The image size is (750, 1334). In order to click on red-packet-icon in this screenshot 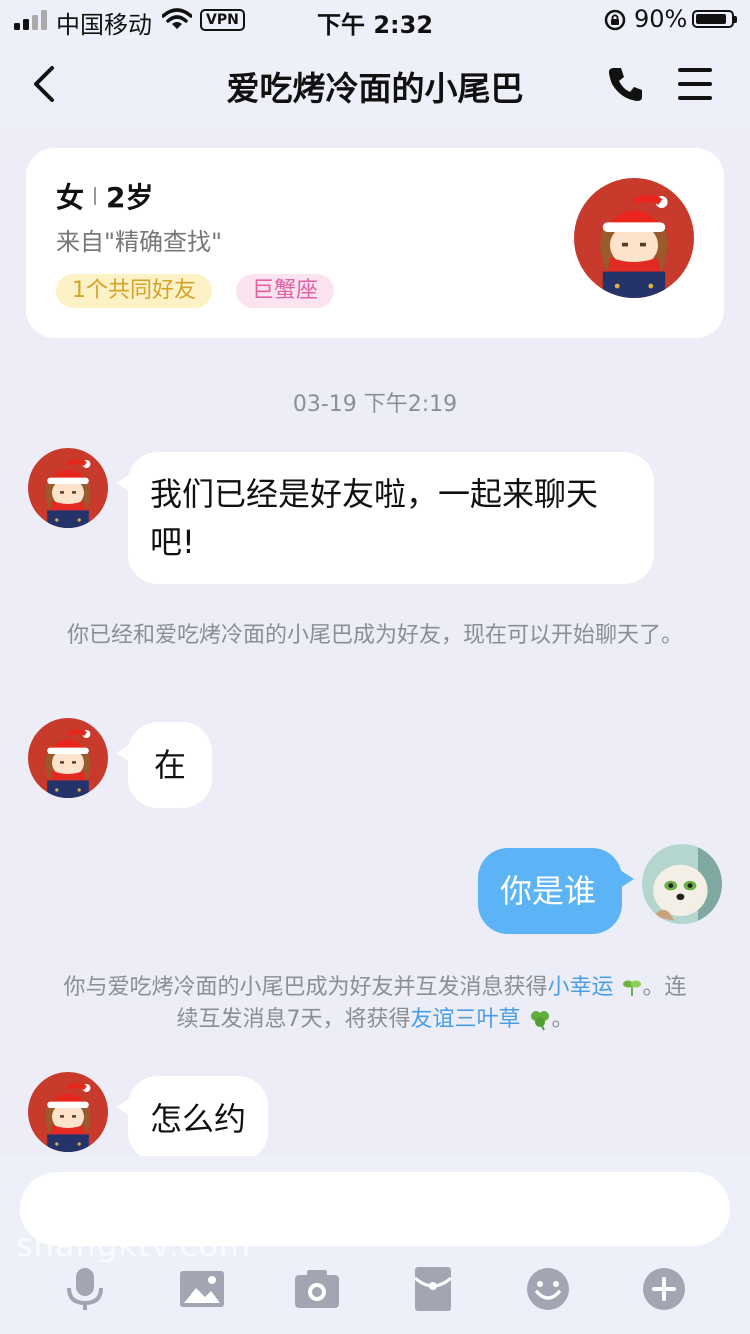, I will do `click(433, 1289)`.